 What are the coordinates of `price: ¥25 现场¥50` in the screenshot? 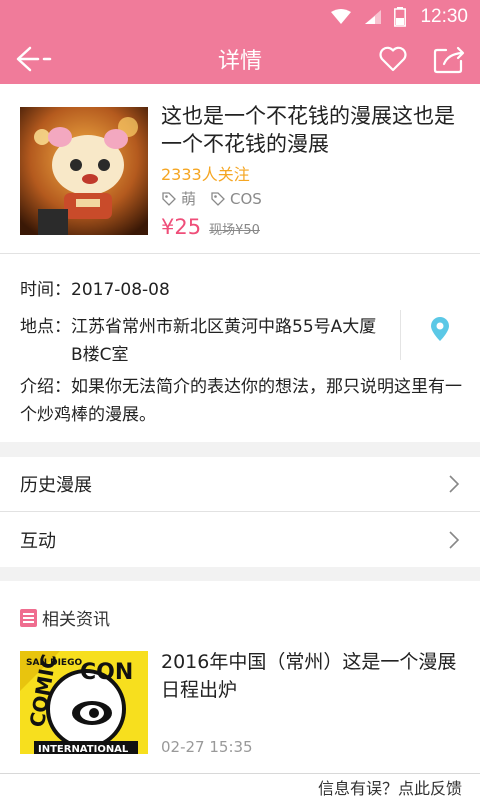 It's located at (210, 227).